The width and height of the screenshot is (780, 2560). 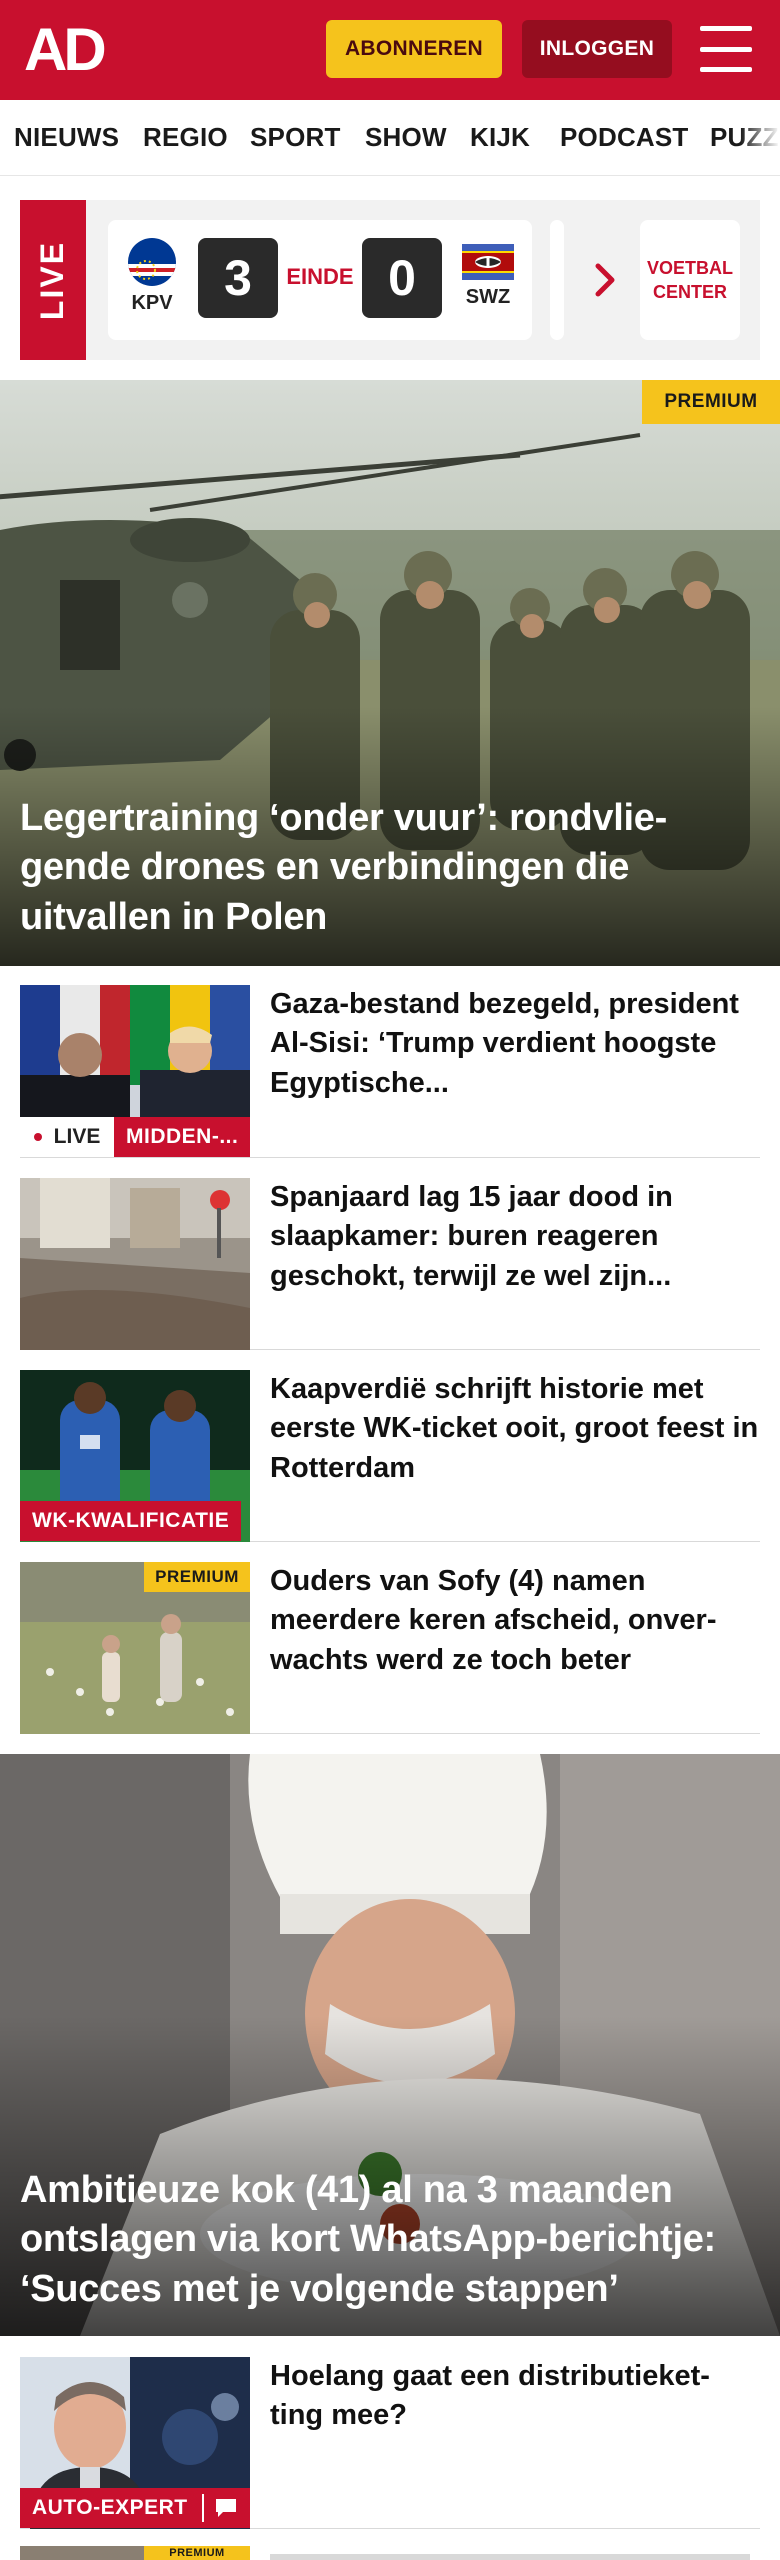 What do you see at coordinates (135, 2553) in the screenshot?
I see `article-thumbnail-peek: PREMIUM` at bounding box center [135, 2553].